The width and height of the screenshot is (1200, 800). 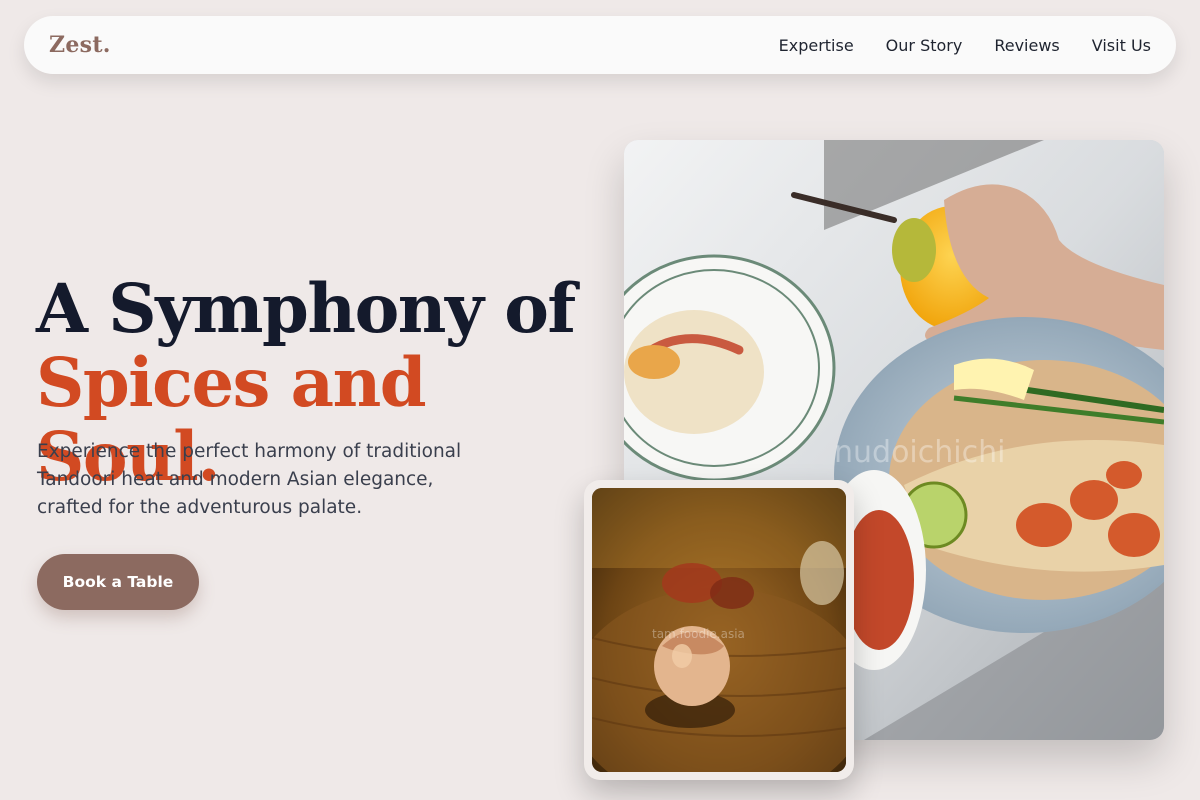 I want to click on dumpling-illustration: tam.foodie.asia, so click(x=719, y=630).